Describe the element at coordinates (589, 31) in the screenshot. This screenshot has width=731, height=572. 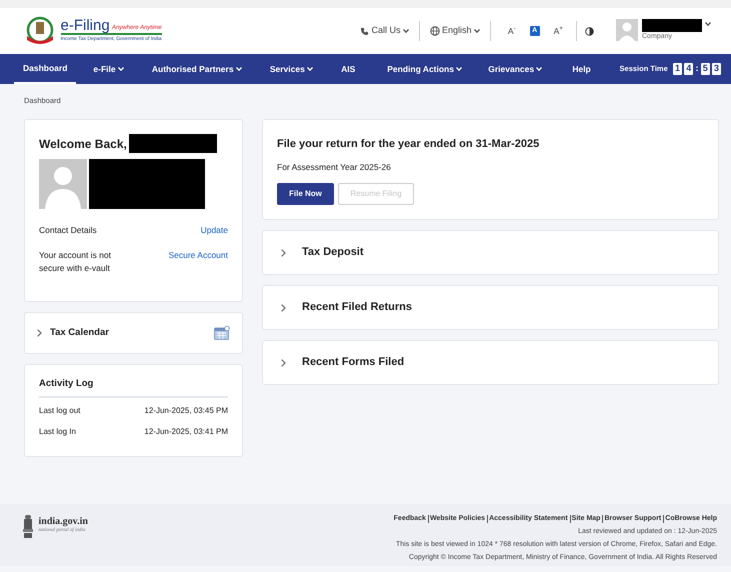
I see `contrast-icon` at that location.